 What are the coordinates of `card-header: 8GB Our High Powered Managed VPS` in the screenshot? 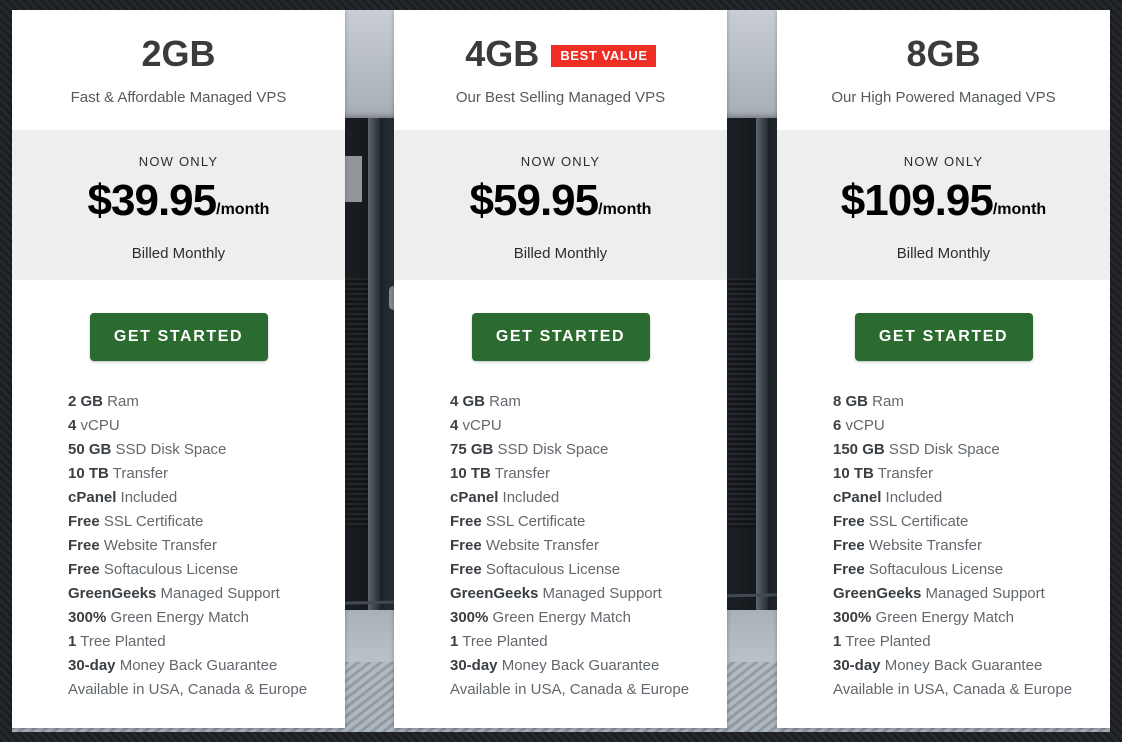 It's located at (943, 59).